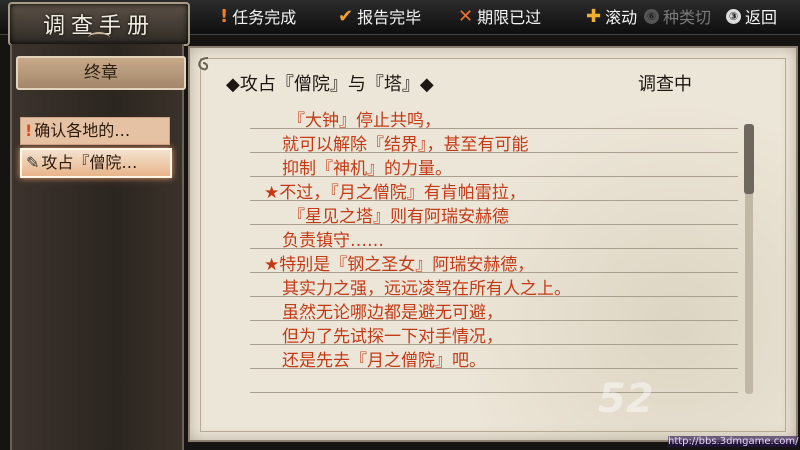  I want to click on dpad-icon: ✚, so click(594, 16).